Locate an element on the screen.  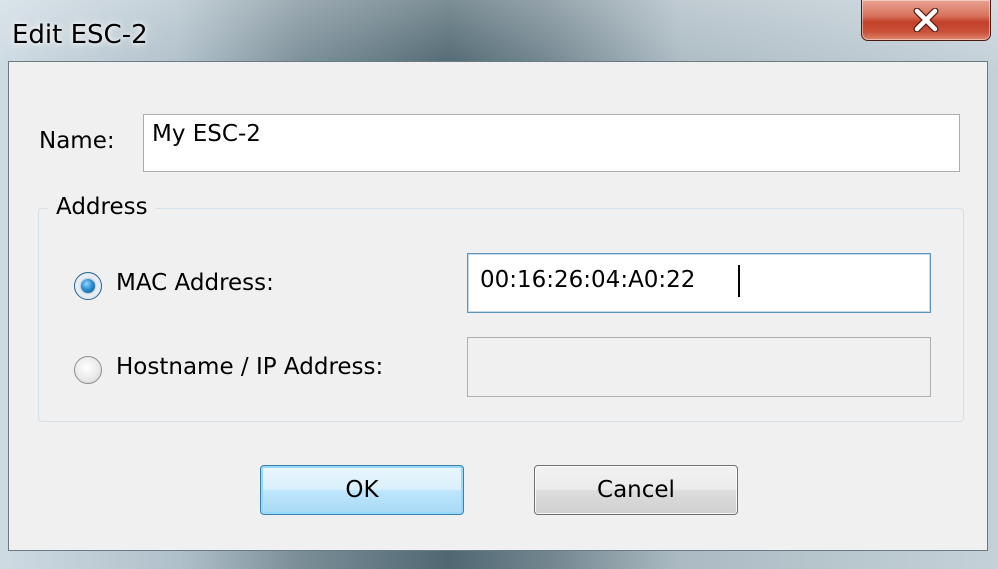
mac-address-label: MAC Address: is located at coordinates (195, 283).